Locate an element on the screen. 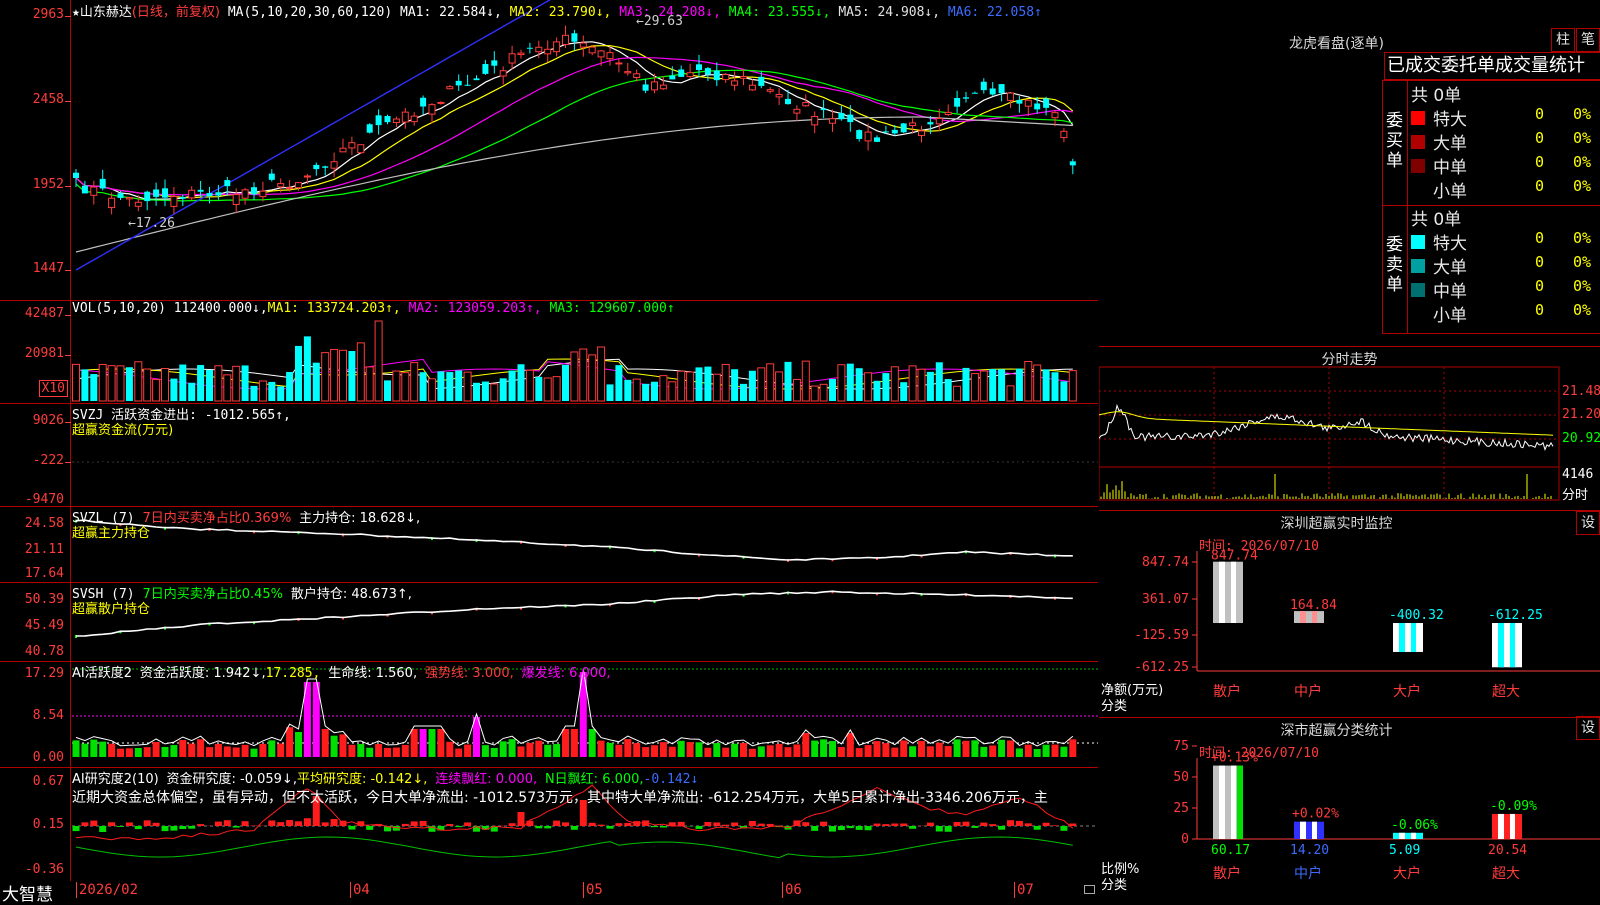  tick-view-button: 笔 is located at coordinates (1588, 40).